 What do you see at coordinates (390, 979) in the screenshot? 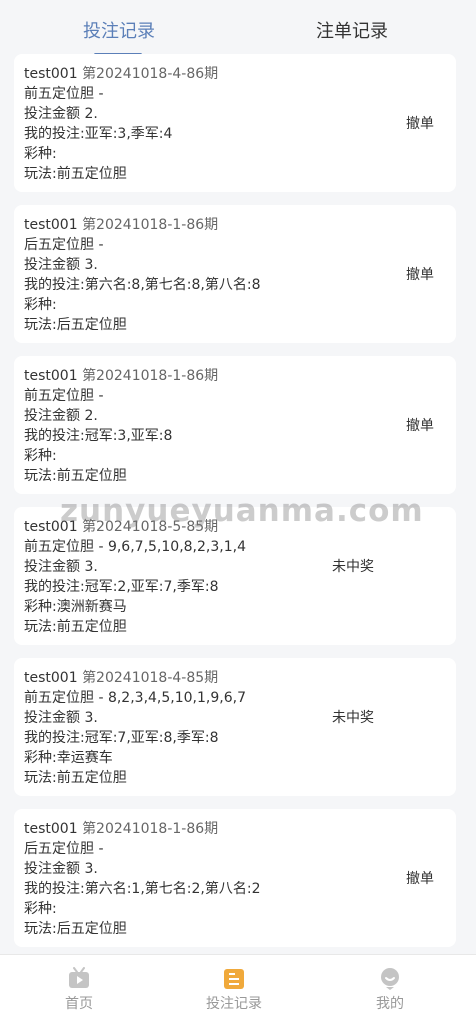
I see `user-profile-icon` at bounding box center [390, 979].